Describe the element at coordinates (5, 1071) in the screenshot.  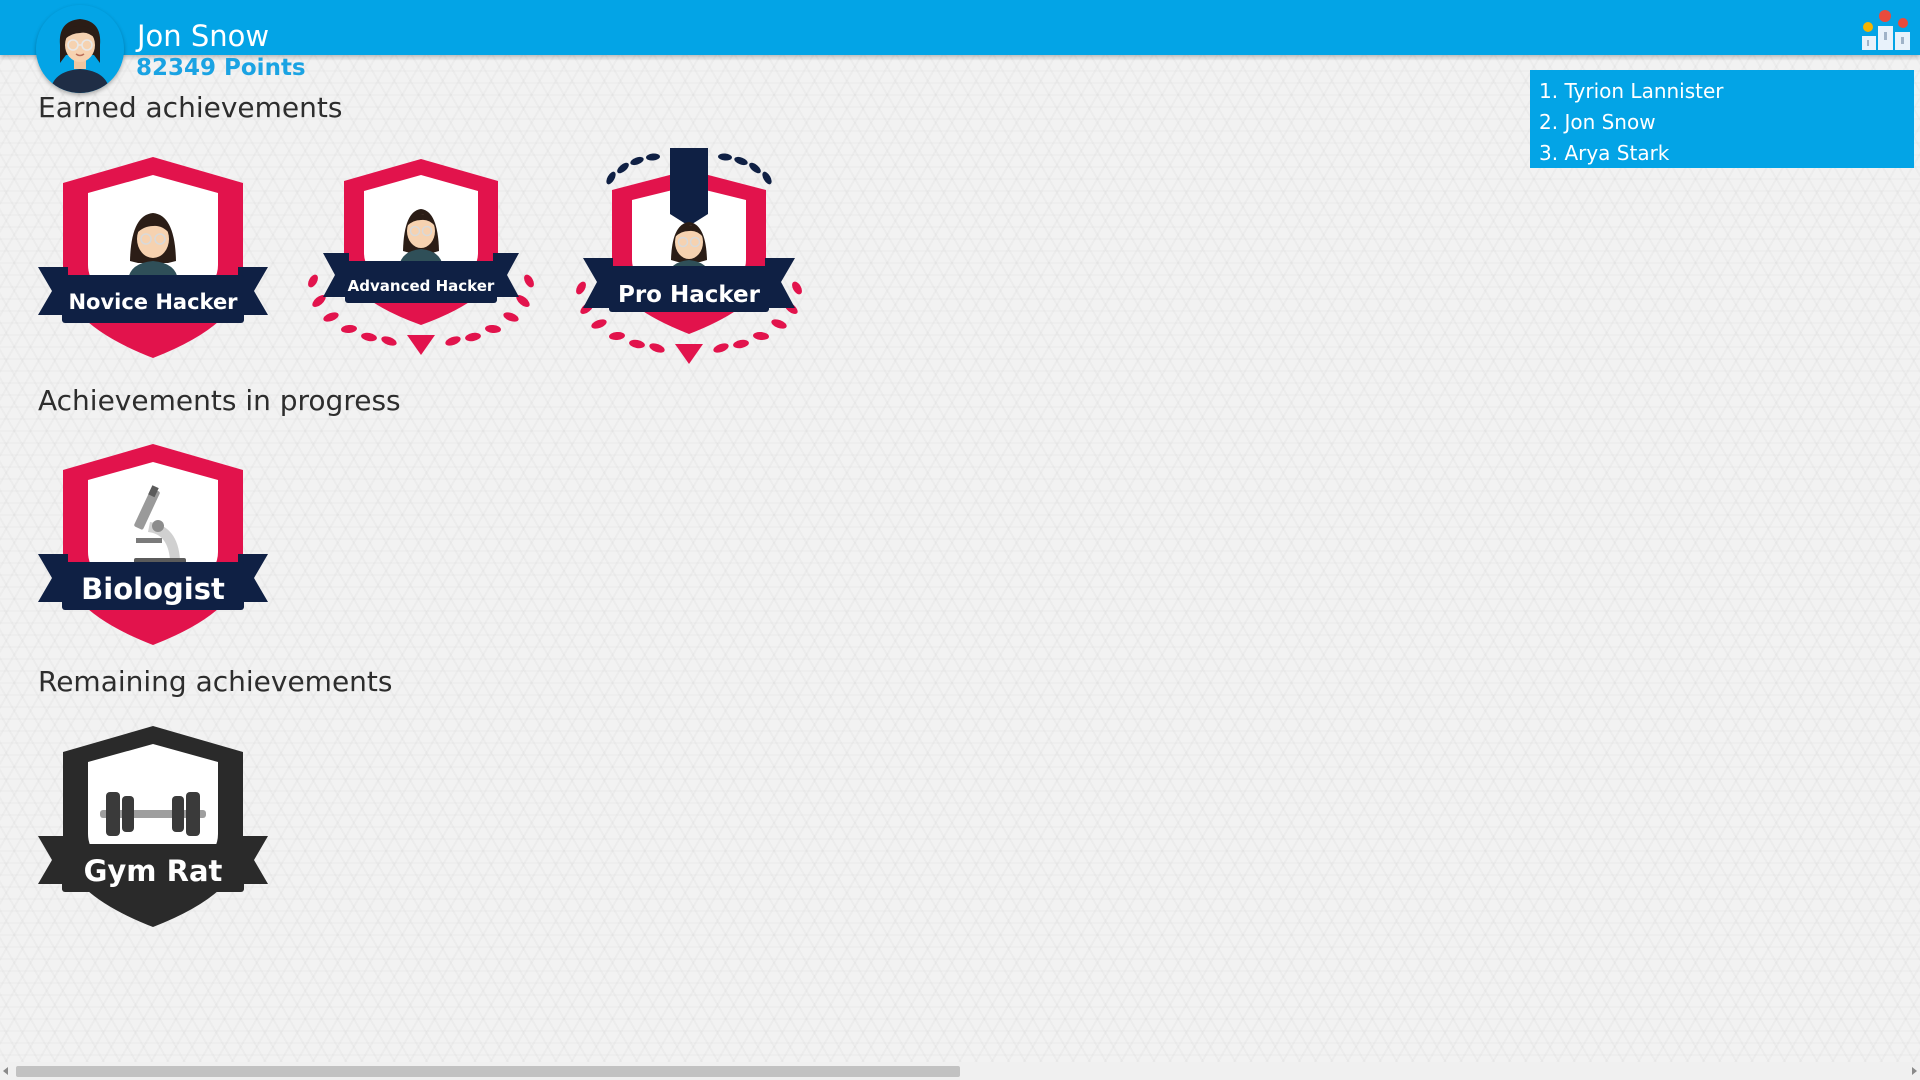
I see `scroll-left-arrow-icon` at that location.